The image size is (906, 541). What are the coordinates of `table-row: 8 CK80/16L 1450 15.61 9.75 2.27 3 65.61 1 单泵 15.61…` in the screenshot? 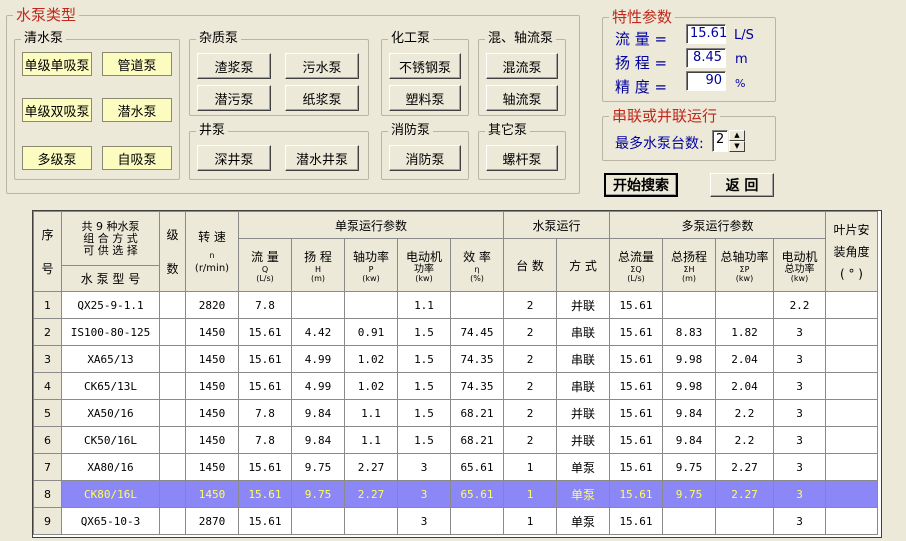 It's located at (455, 494).